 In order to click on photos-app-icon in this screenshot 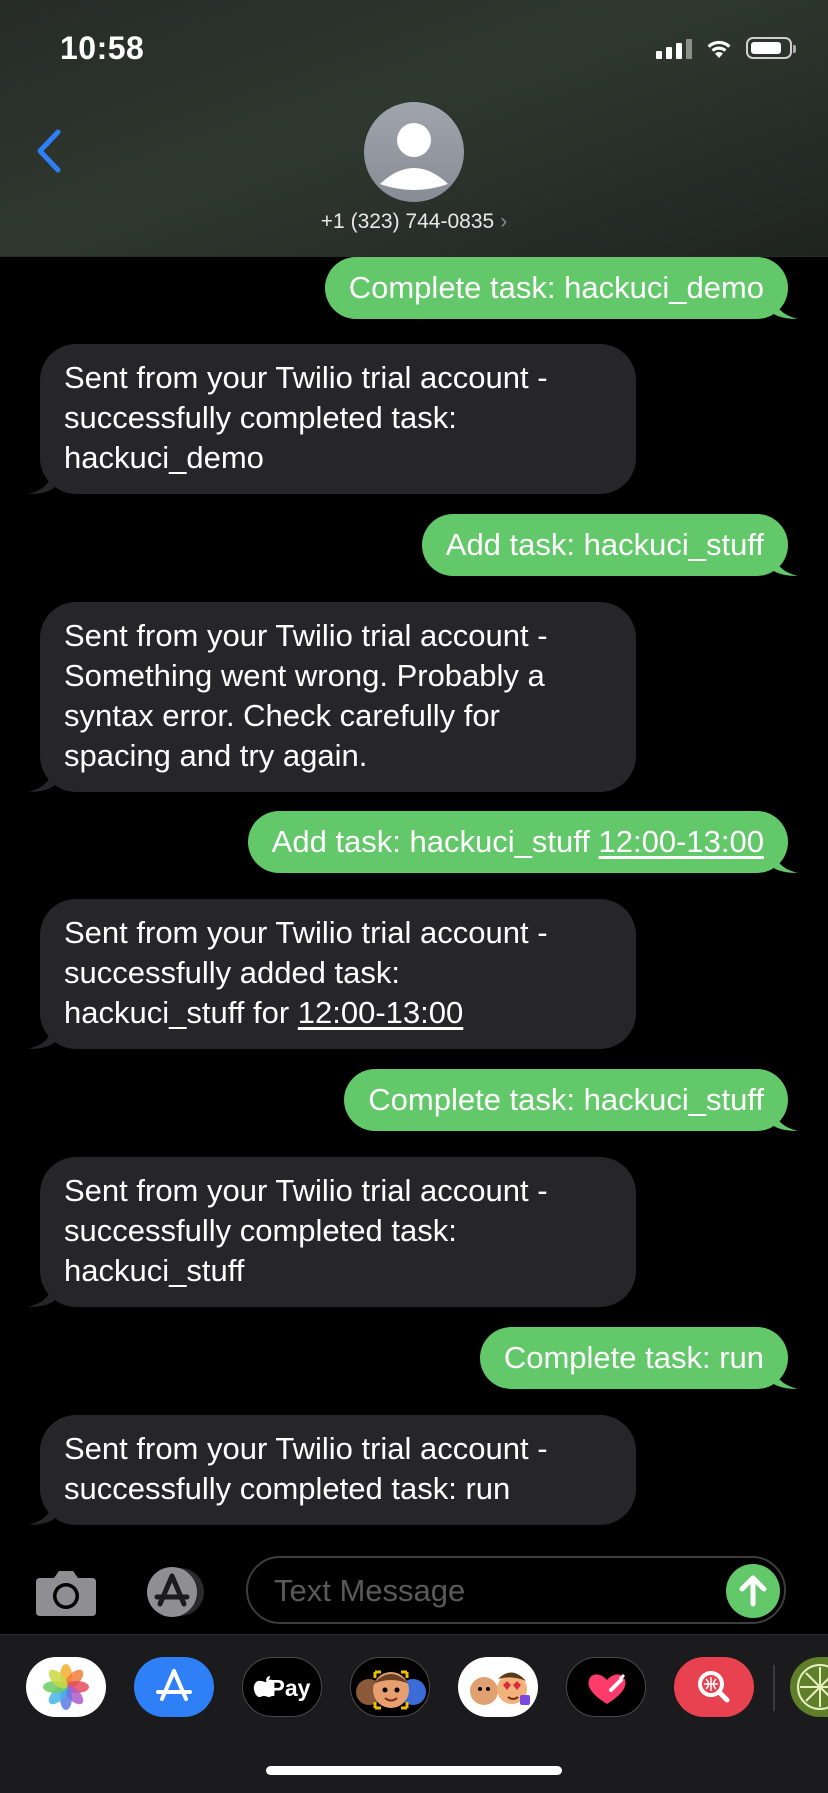, I will do `click(66, 1687)`.